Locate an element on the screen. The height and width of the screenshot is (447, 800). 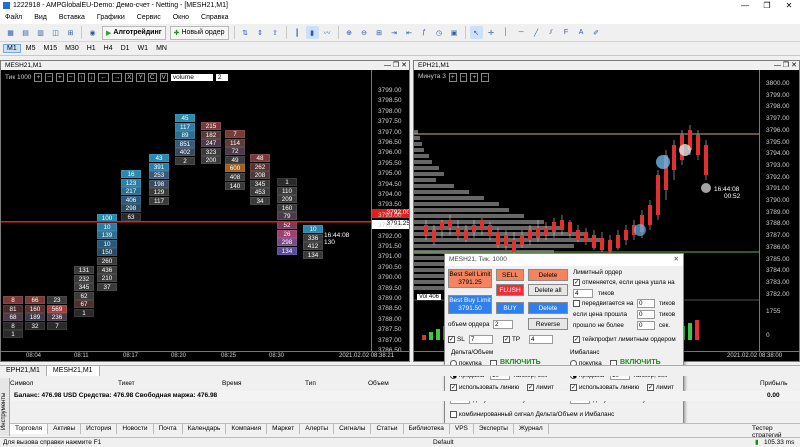
indicators-icon: ƒ is located at coordinates (424, 32).